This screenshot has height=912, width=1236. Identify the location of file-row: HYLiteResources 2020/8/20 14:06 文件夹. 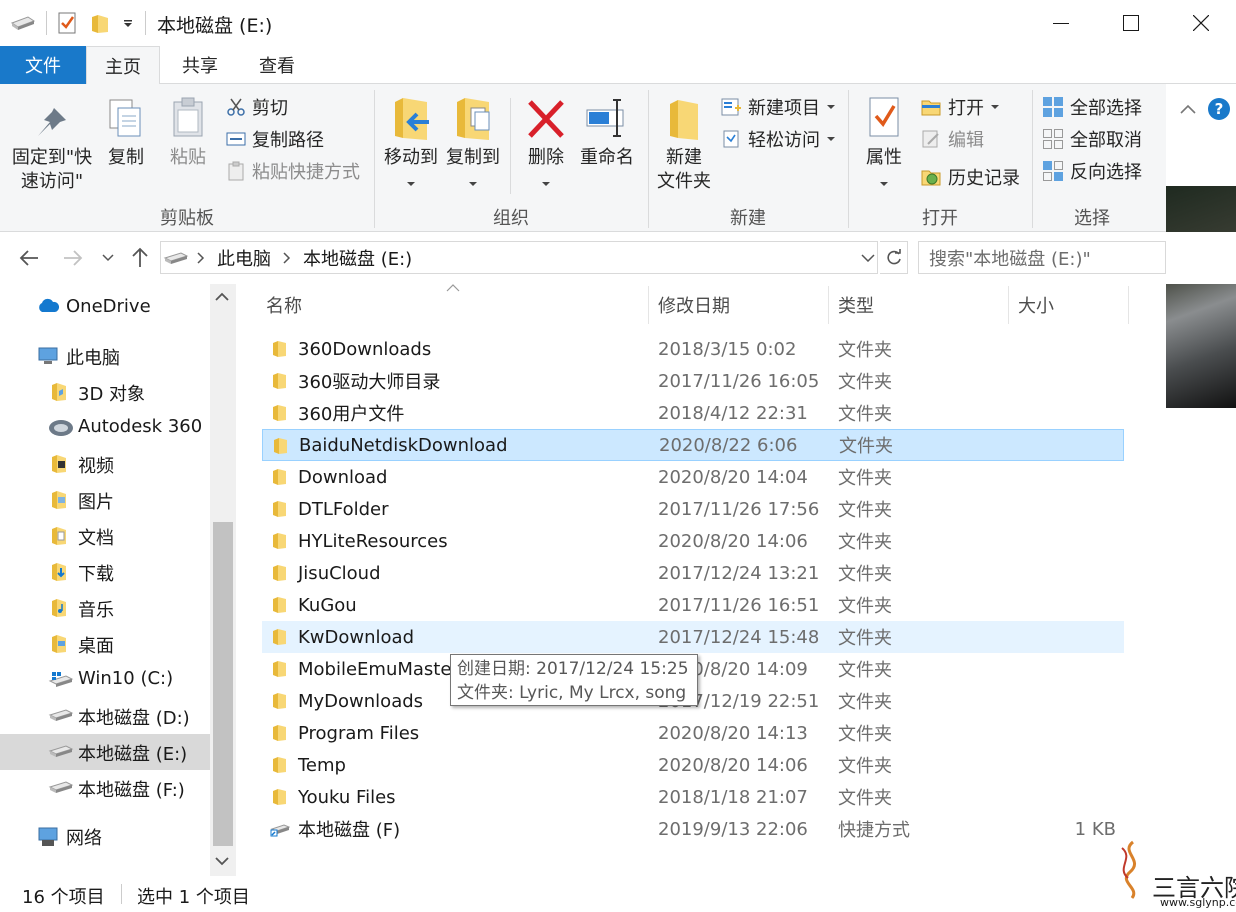
(693, 541).